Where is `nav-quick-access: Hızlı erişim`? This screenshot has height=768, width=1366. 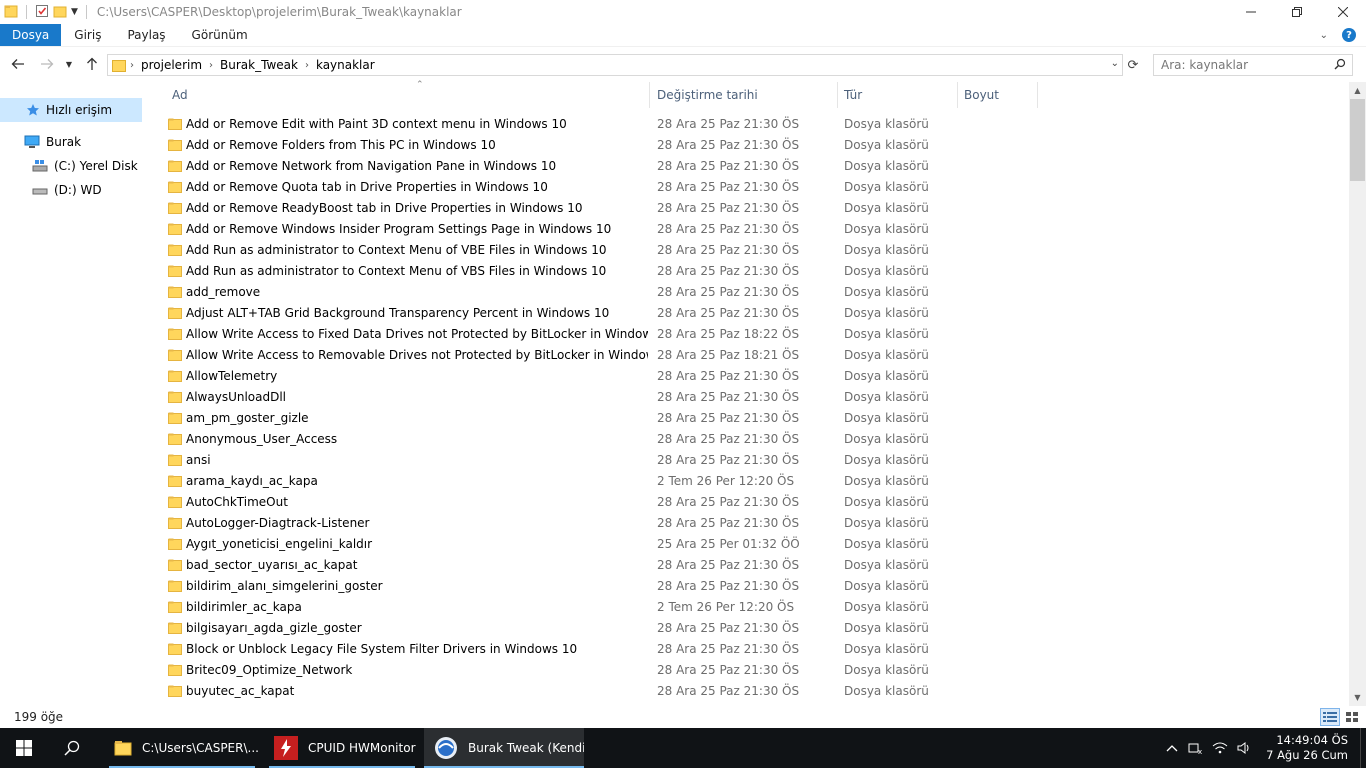
nav-quick-access: Hızlı erişim is located at coordinates (71, 110).